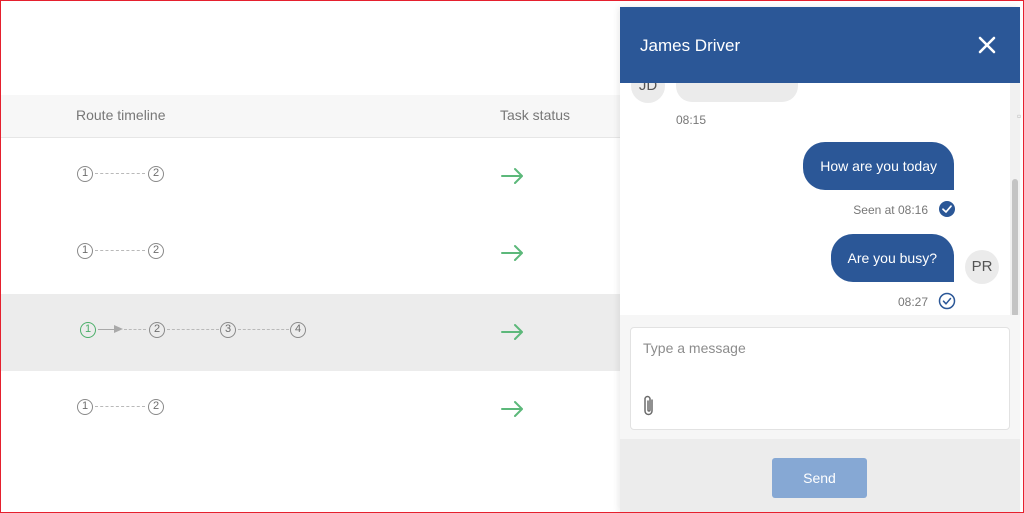 This screenshot has height=513, width=1024. Describe the element at coordinates (690, 45) in the screenshot. I see `chat-title: James Driver` at that location.